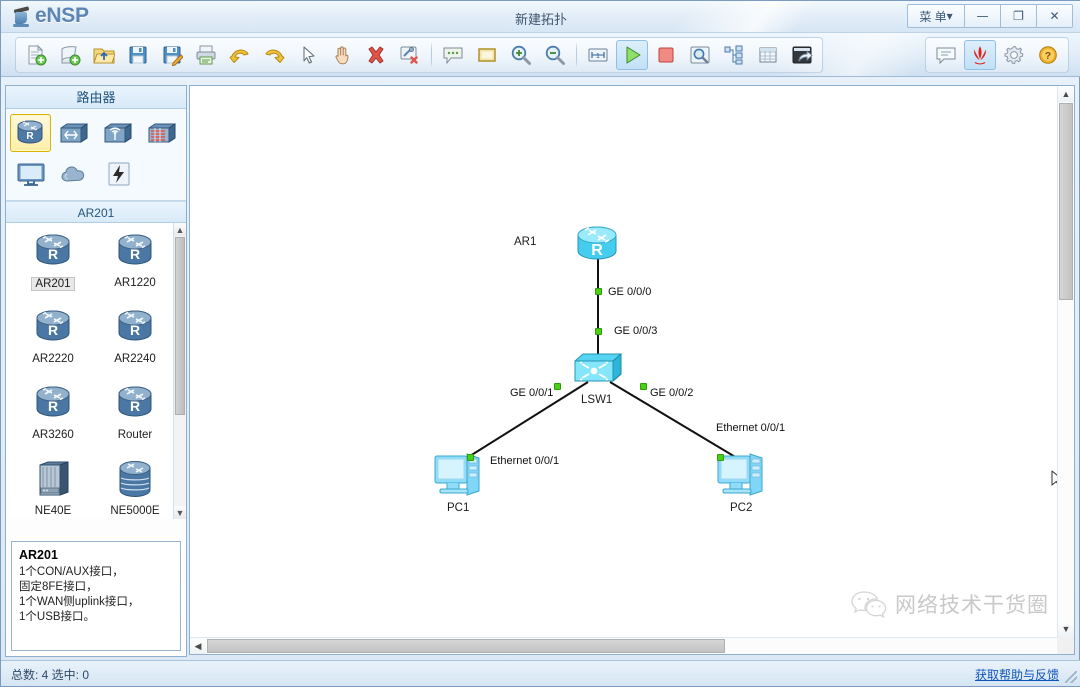 The image size is (1080, 687). I want to click on start-all-button, so click(632, 55).